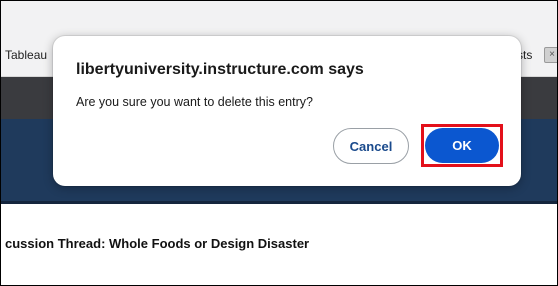  What do you see at coordinates (550, 55) in the screenshot?
I see `close-icon: ×` at bounding box center [550, 55].